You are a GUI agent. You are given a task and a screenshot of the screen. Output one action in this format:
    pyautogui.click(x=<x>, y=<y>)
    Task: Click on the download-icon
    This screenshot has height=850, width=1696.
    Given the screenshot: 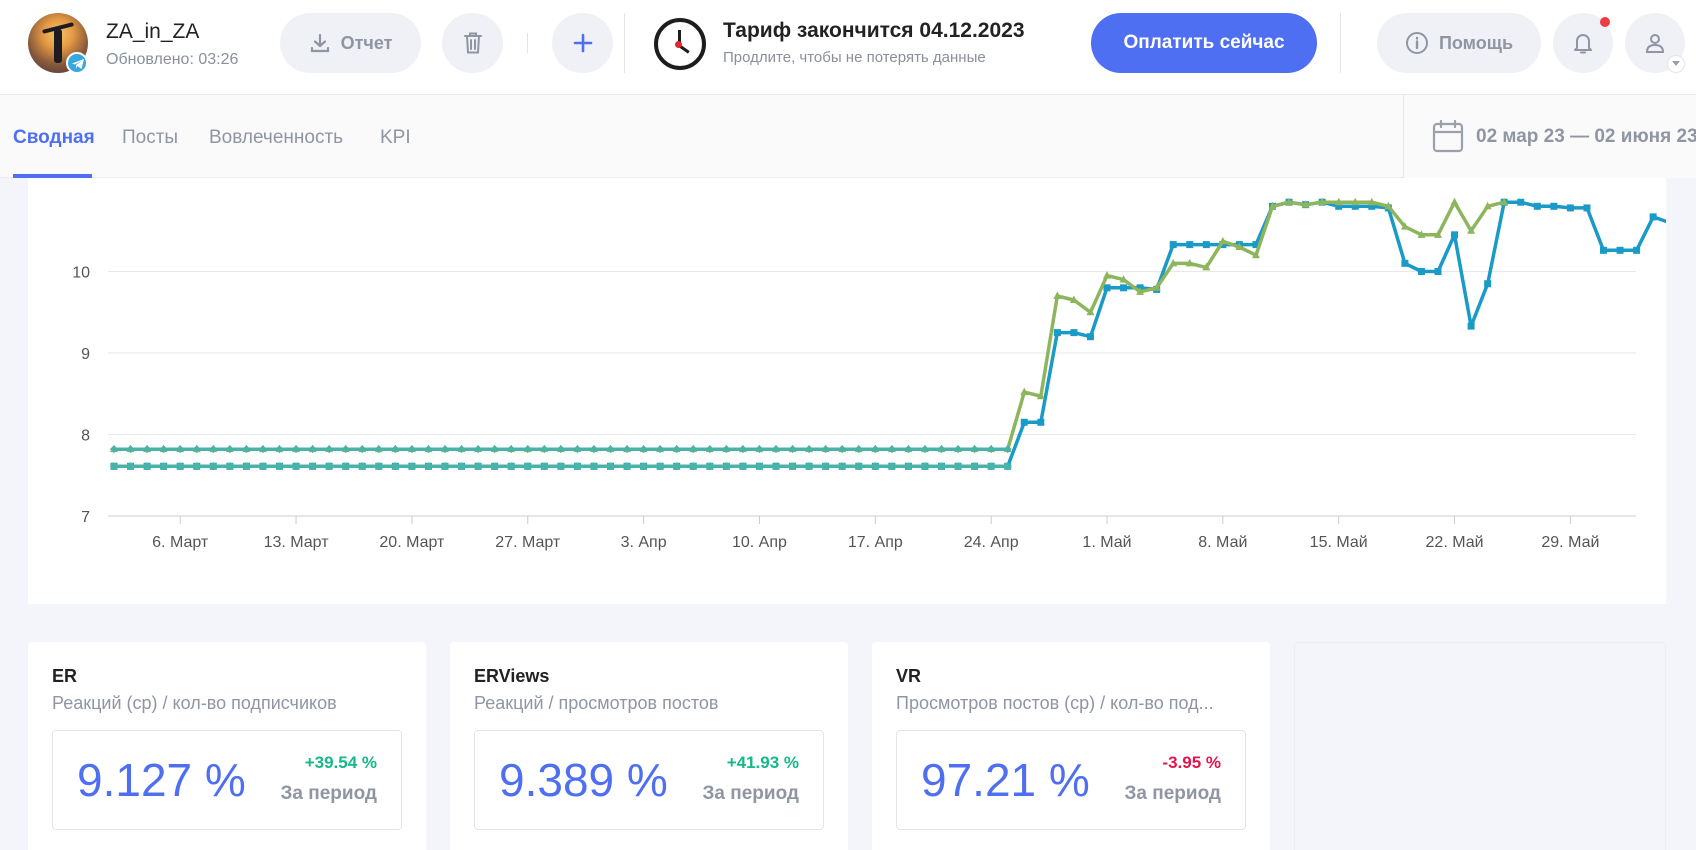 What is the action you would take?
    pyautogui.click(x=320, y=43)
    